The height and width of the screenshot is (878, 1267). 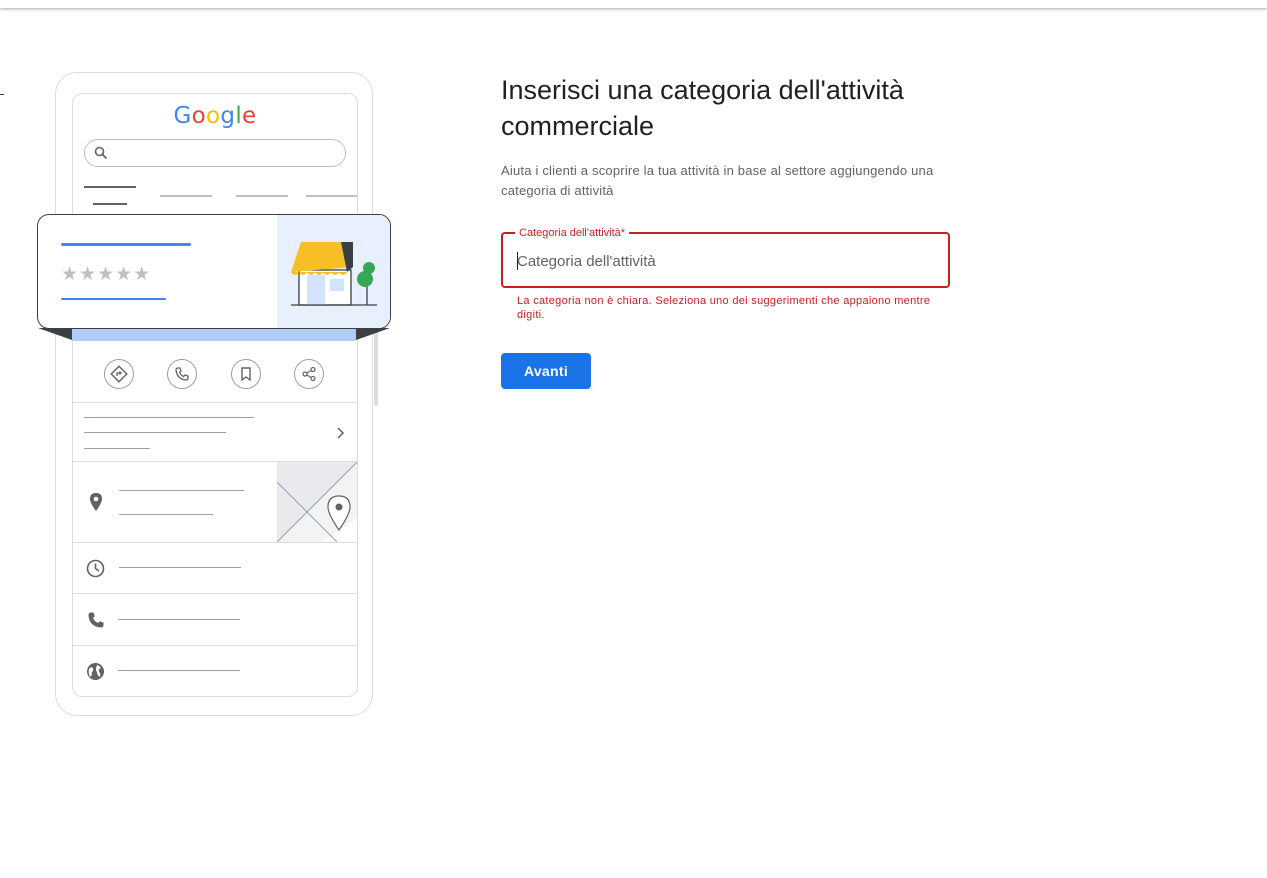 I want to click on star-rating: ★★★★★, so click(x=106, y=274).